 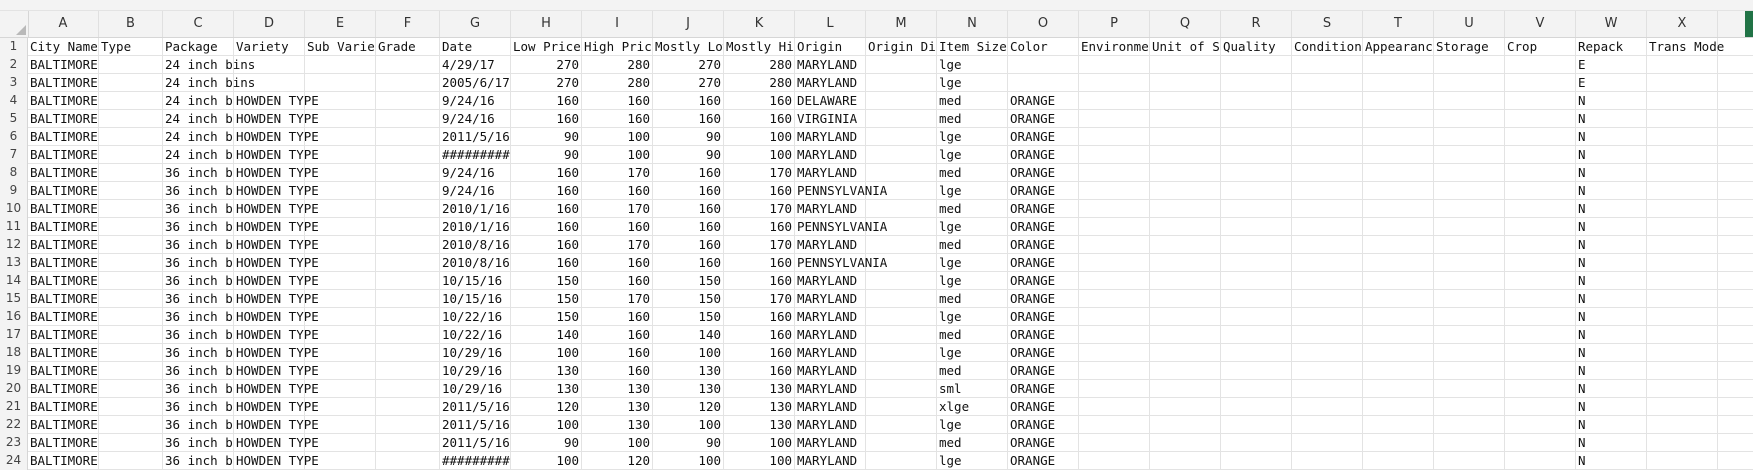 What do you see at coordinates (901, 461) in the screenshot?
I see `cell-m24` at bounding box center [901, 461].